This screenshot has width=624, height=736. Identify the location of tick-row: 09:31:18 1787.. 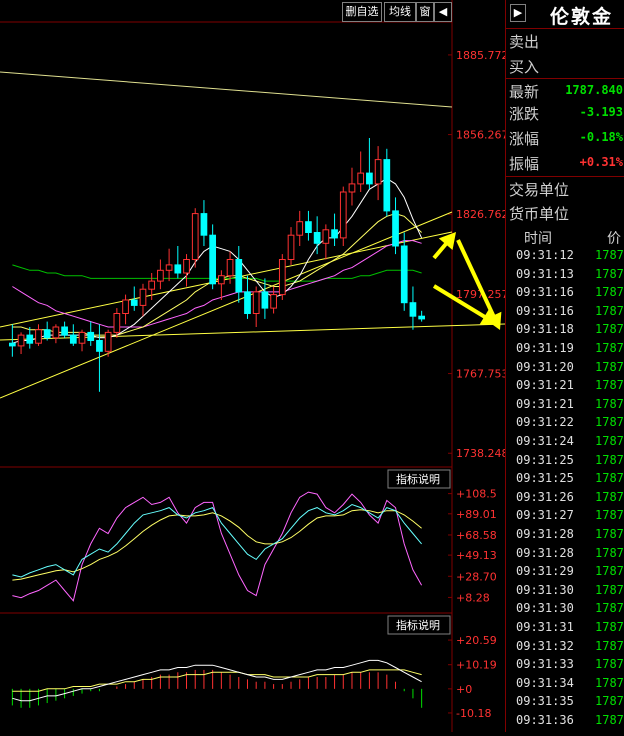
(565, 329).